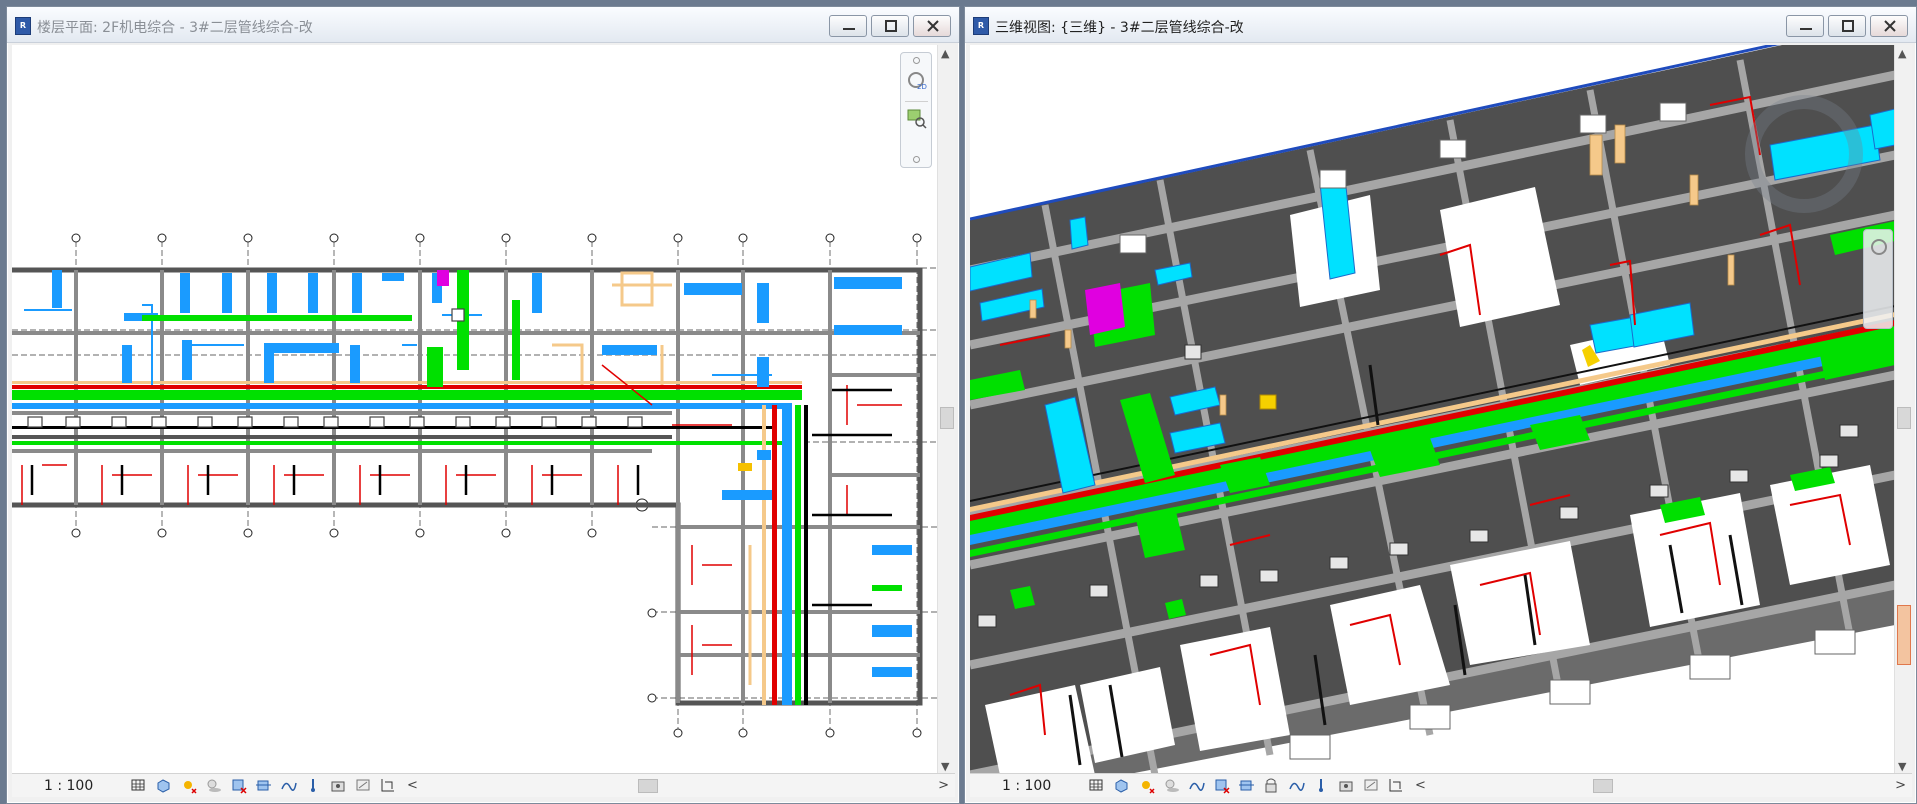 The image size is (1917, 804). What do you see at coordinates (1879, 247) in the screenshot?
I see `full-navigation-wheel-icon` at bounding box center [1879, 247].